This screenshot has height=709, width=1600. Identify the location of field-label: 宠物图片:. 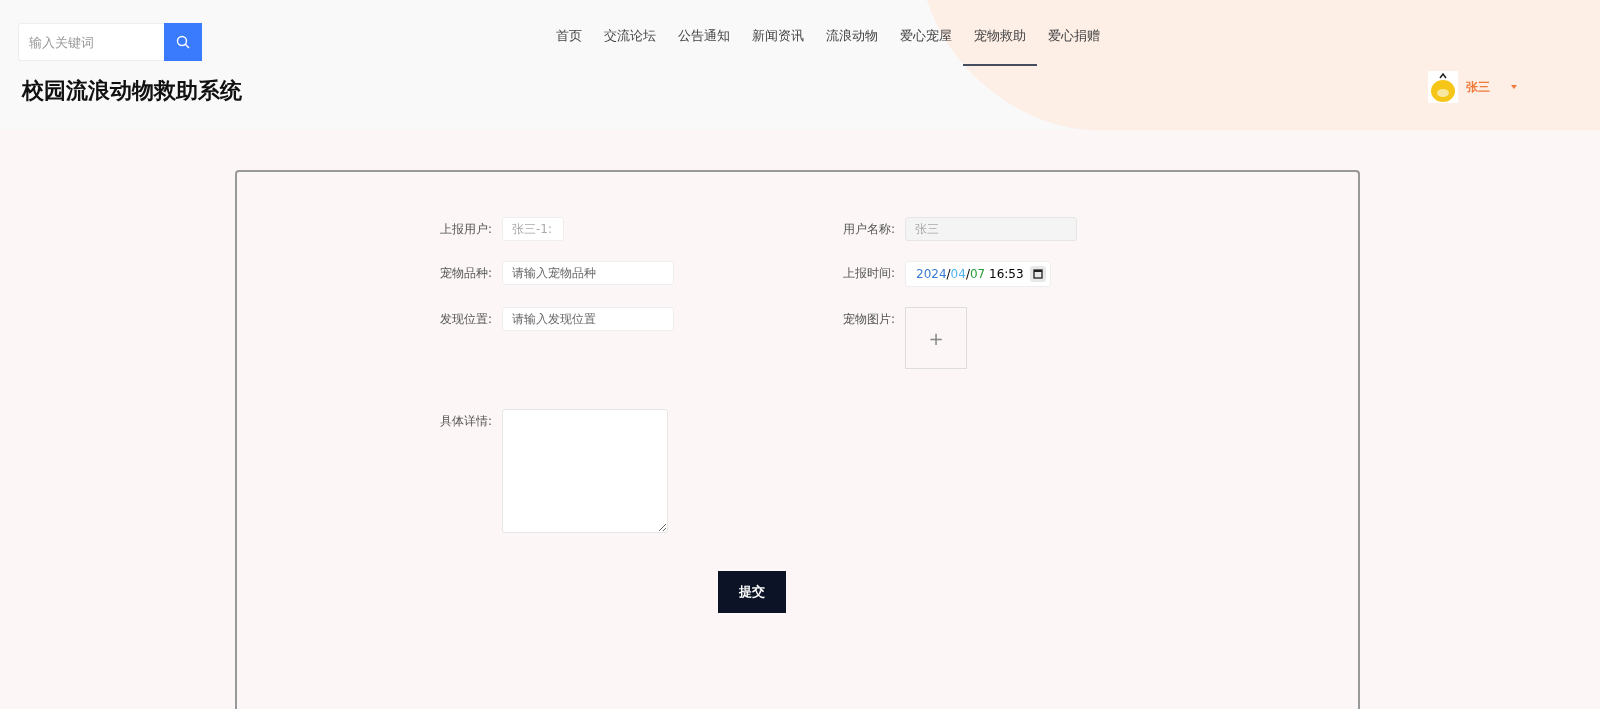
(870, 319).